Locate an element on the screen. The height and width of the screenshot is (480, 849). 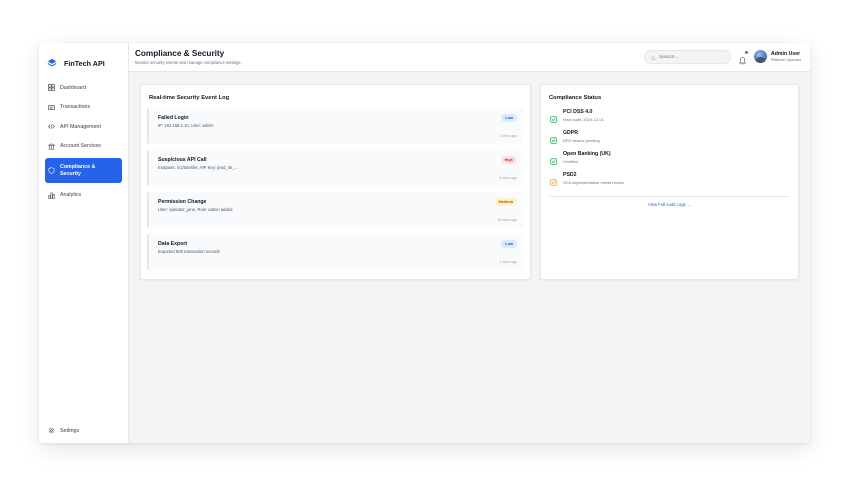
compliance-item-pci-dss: PCI DSS 4.0 Next audit: 2024-12-01 is located at coordinates (577, 116).